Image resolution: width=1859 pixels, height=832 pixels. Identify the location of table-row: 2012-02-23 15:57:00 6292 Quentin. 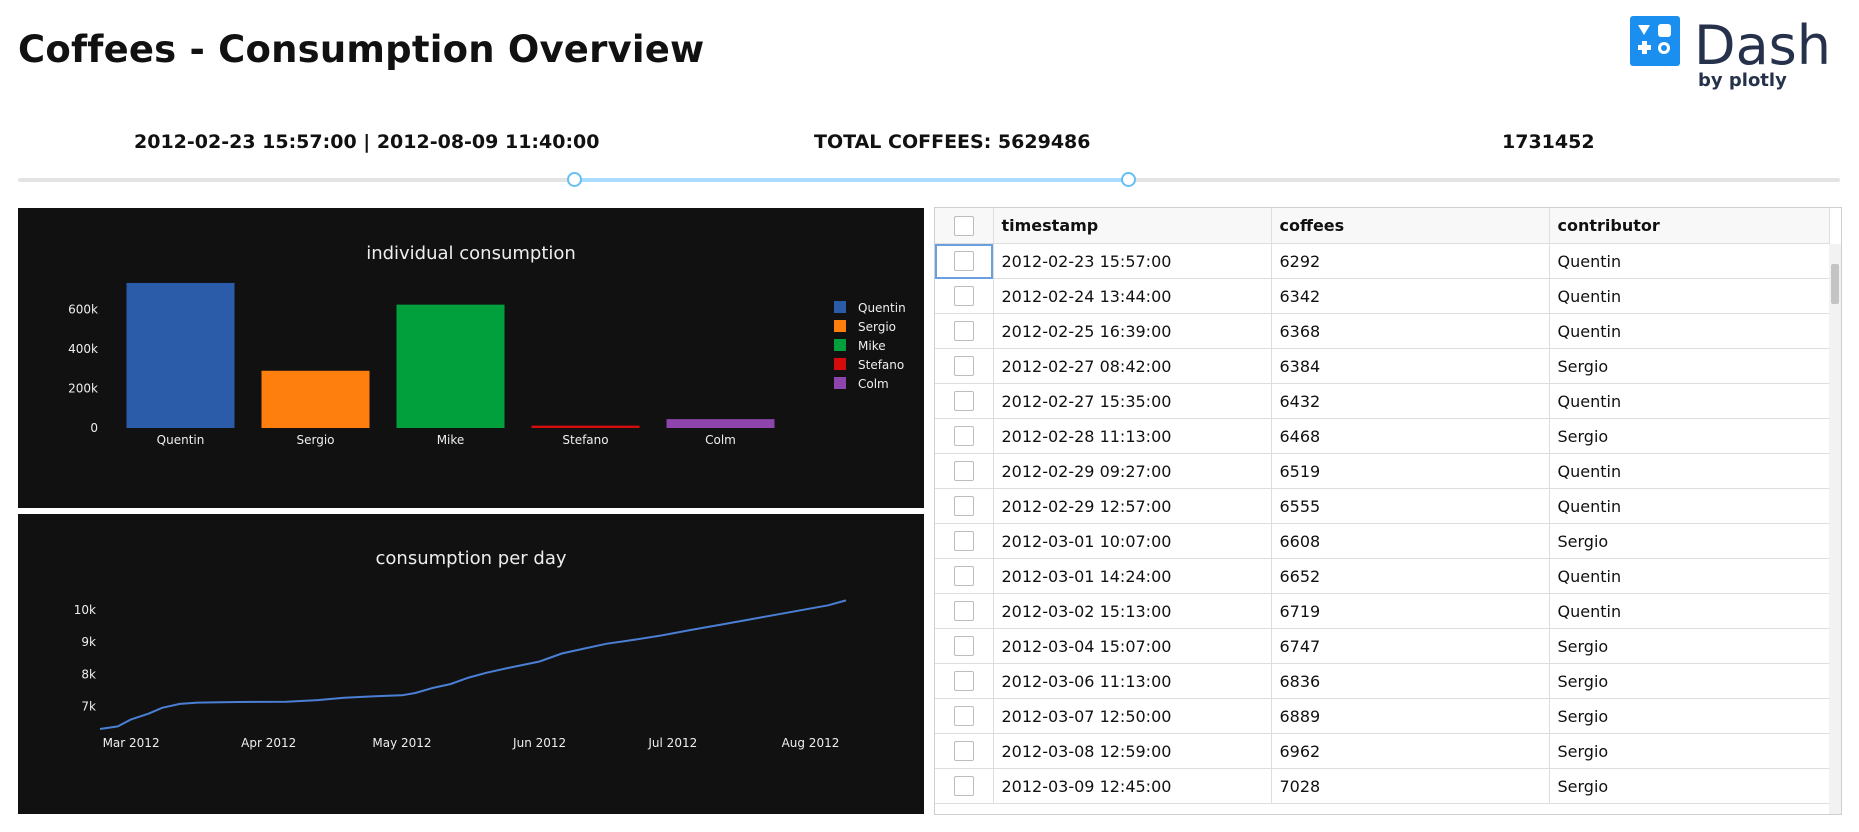
(1382, 261).